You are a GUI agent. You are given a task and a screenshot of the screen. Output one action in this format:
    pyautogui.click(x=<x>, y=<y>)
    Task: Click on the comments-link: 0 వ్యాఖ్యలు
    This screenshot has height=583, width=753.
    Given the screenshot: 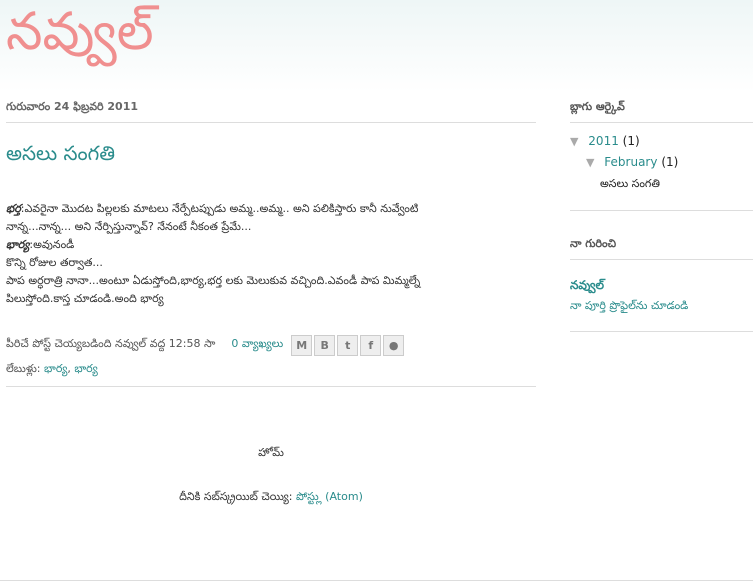 What is the action you would take?
    pyautogui.click(x=257, y=345)
    